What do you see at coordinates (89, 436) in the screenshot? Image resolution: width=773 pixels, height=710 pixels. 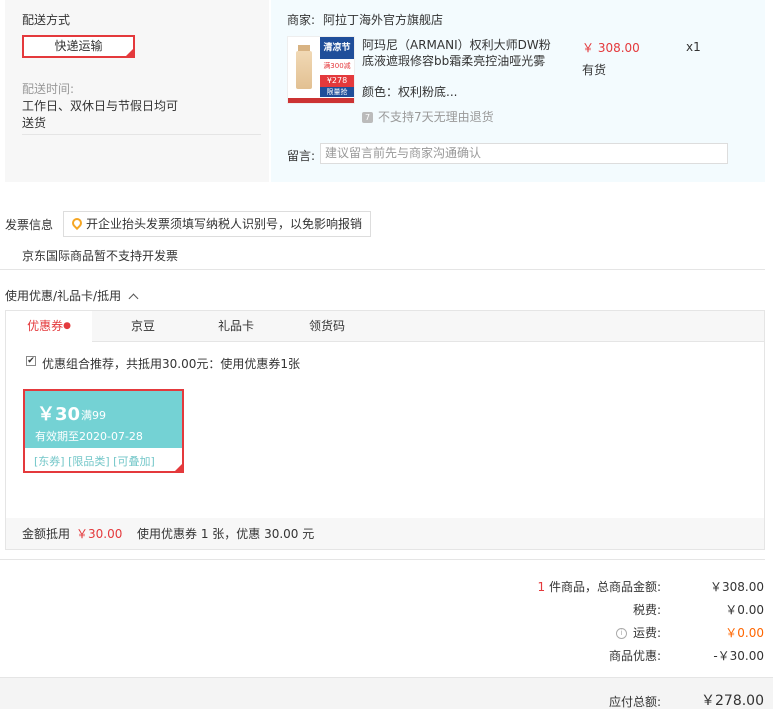 I see `coupon-expiry: 有效期至2020-07-28` at bounding box center [89, 436].